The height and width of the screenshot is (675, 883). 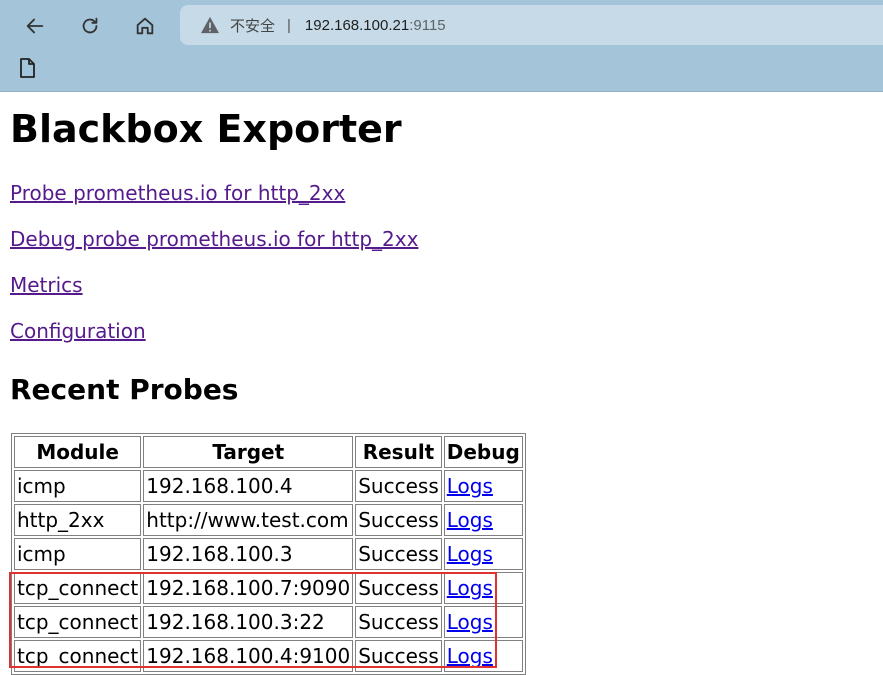 What do you see at coordinates (483, 452) in the screenshot?
I see `header-debug: Debug` at bounding box center [483, 452].